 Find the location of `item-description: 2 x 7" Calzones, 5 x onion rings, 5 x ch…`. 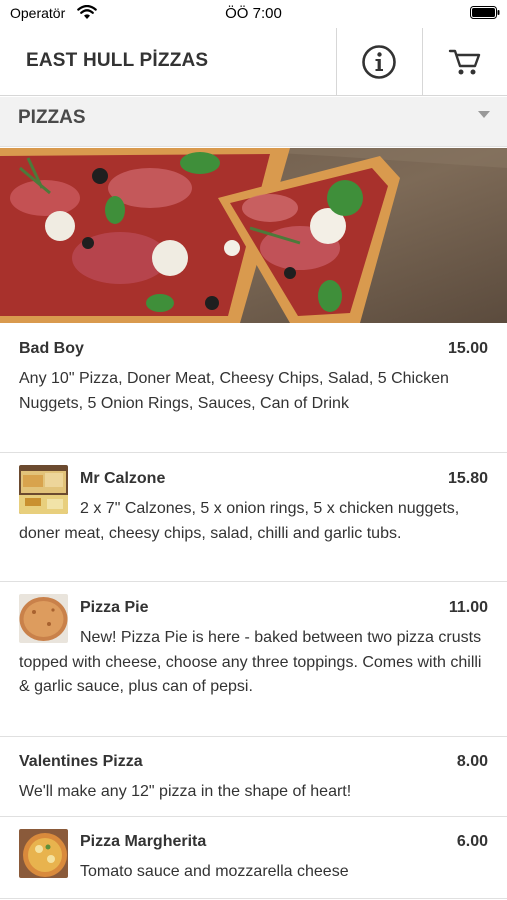

item-description: 2 x 7" Calzones, 5 x onion rings, 5 x ch… is located at coordinates (253, 521).